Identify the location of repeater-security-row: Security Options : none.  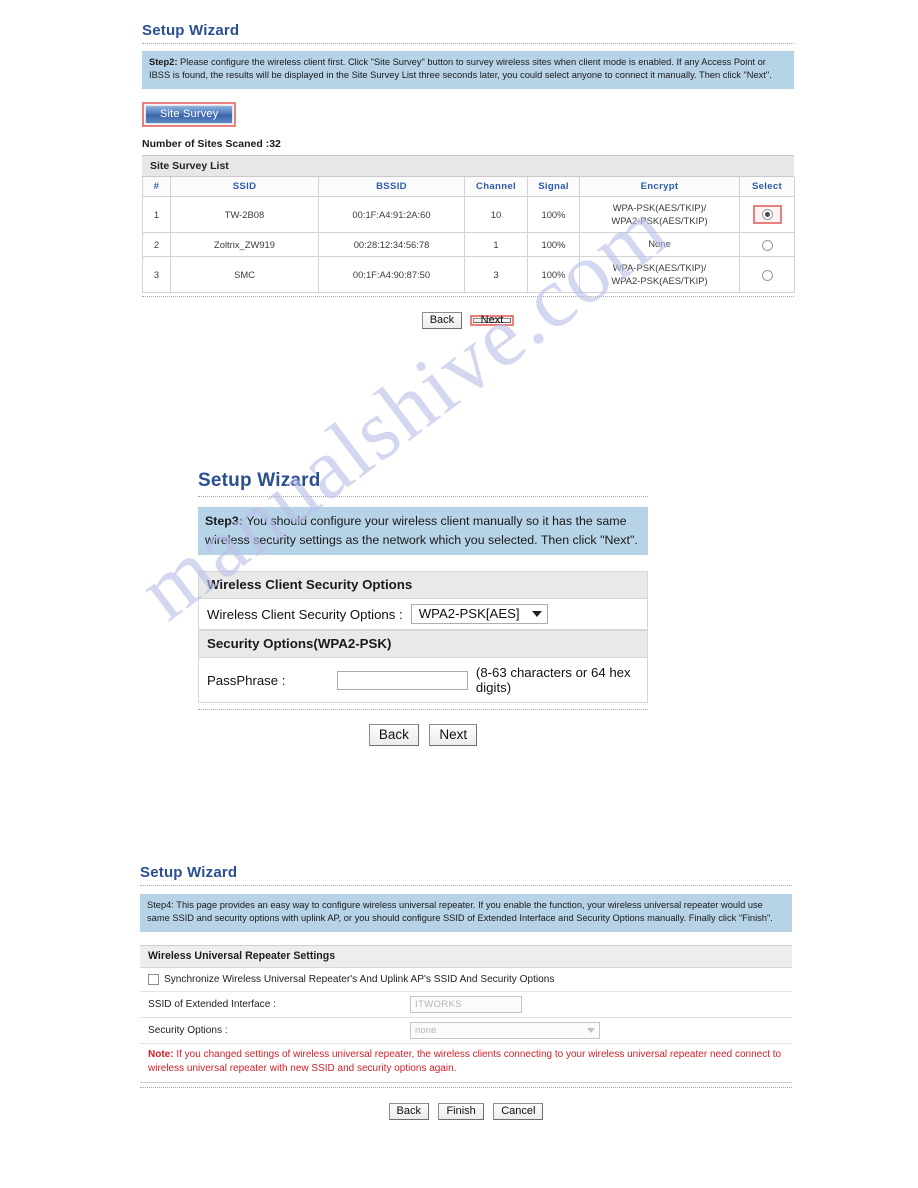
(466, 1031).